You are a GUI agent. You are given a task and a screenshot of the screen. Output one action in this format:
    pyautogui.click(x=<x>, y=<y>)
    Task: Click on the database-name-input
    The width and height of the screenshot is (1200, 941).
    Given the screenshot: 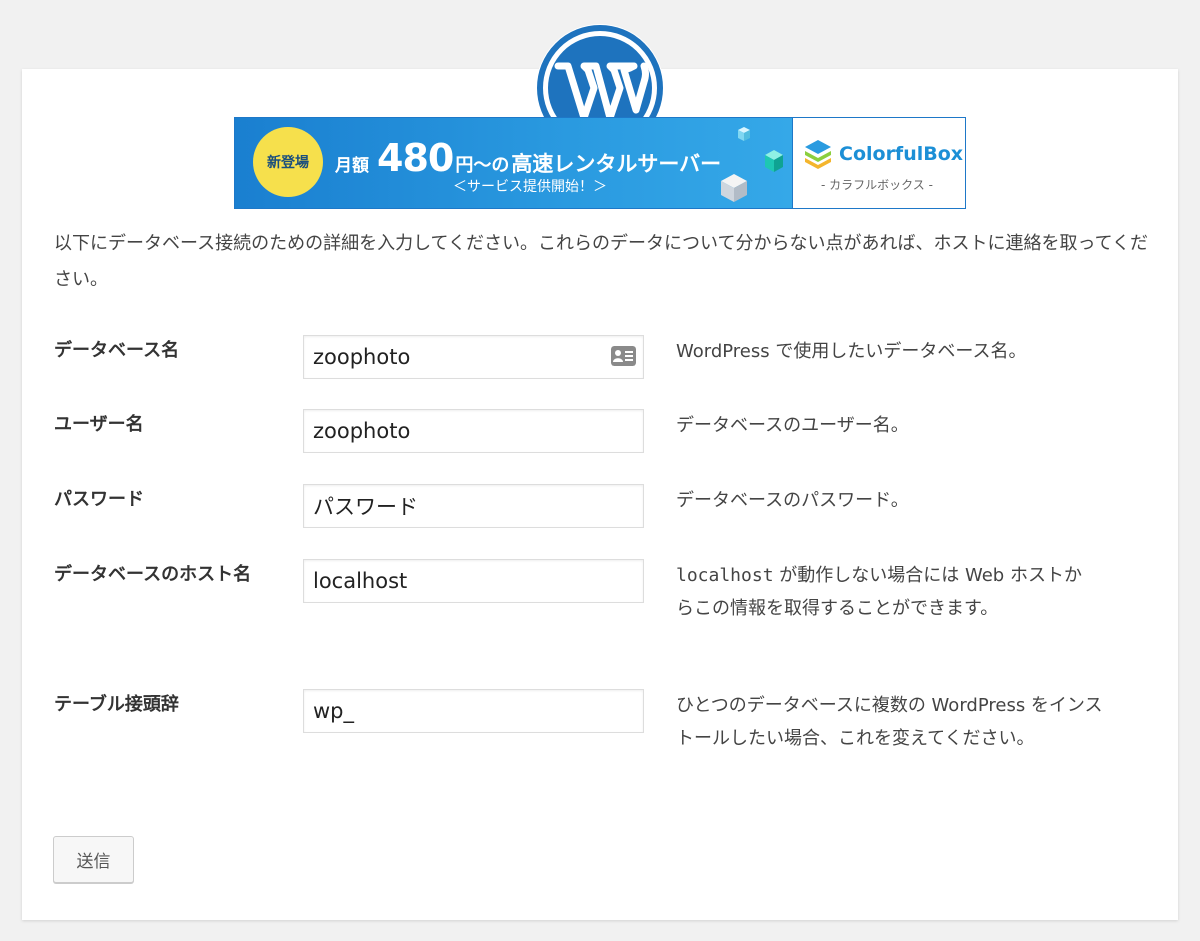 What is the action you would take?
    pyautogui.click(x=473, y=357)
    